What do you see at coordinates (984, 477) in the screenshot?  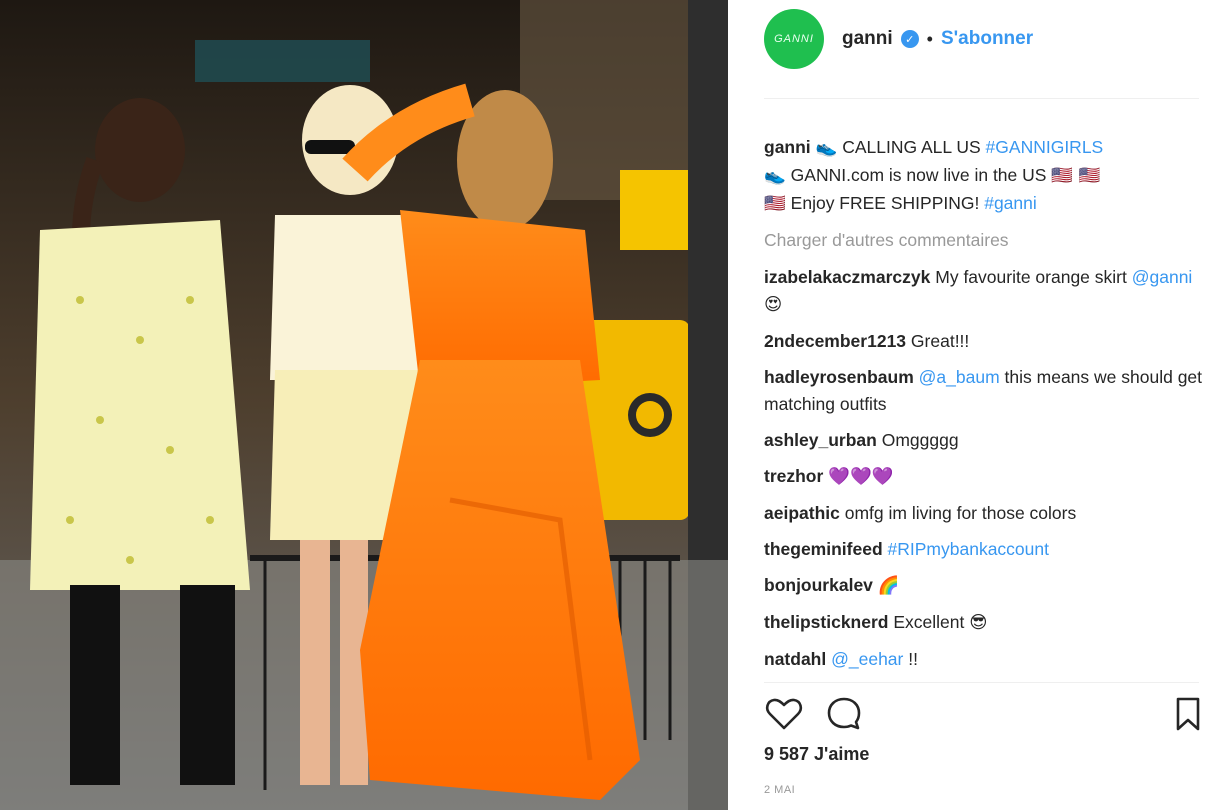 I see `comment-item: trezhor 💜💜💜` at bounding box center [984, 477].